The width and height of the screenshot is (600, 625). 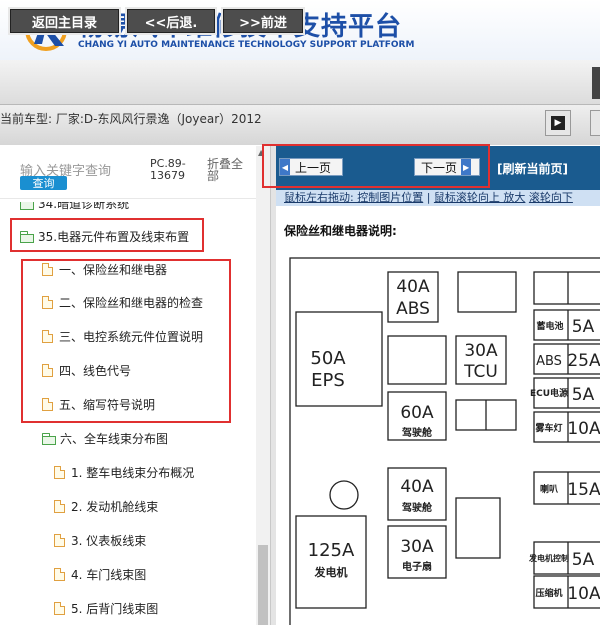 What do you see at coordinates (328, 380) in the screenshot?
I see `fuse-label: EPS` at bounding box center [328, 380].